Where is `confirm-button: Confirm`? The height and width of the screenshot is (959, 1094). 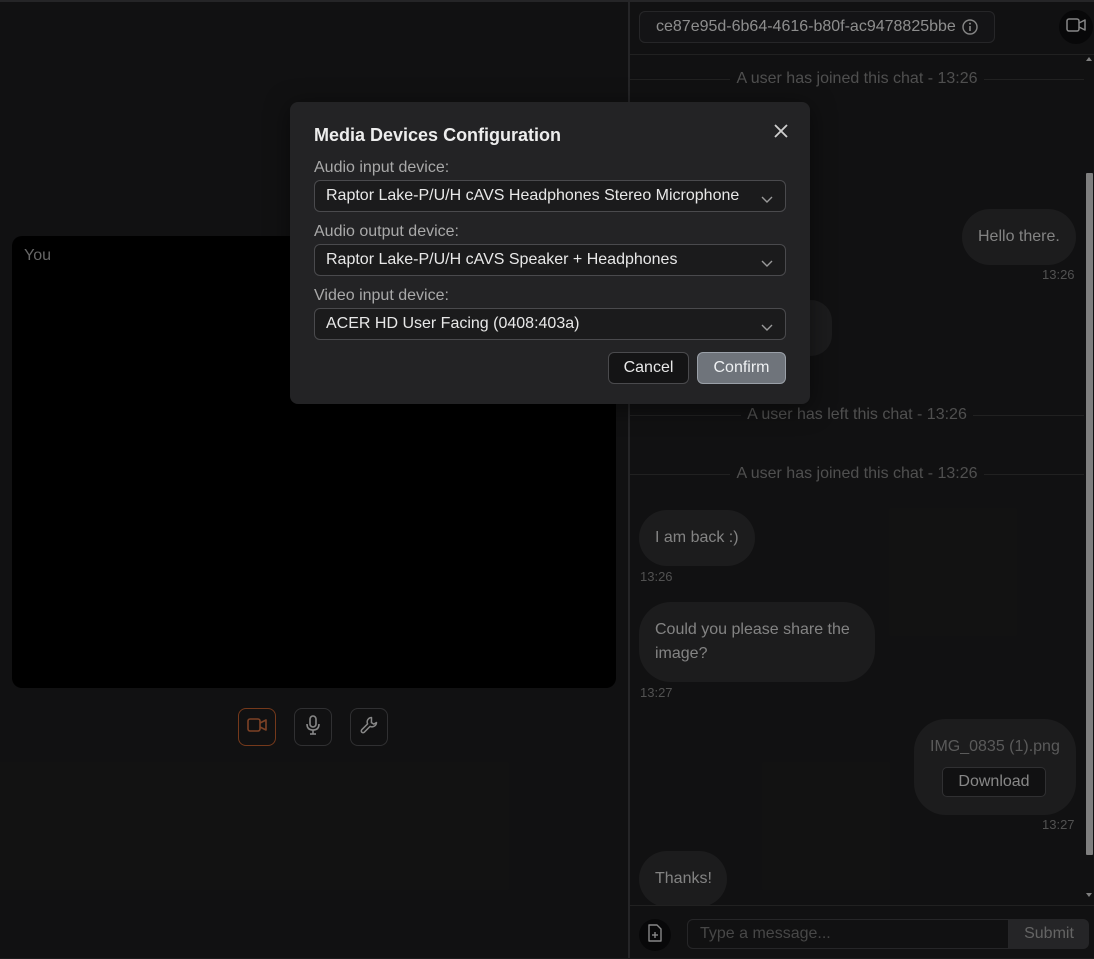
confirm-button: Confirm is located at coordinates (741, 368).